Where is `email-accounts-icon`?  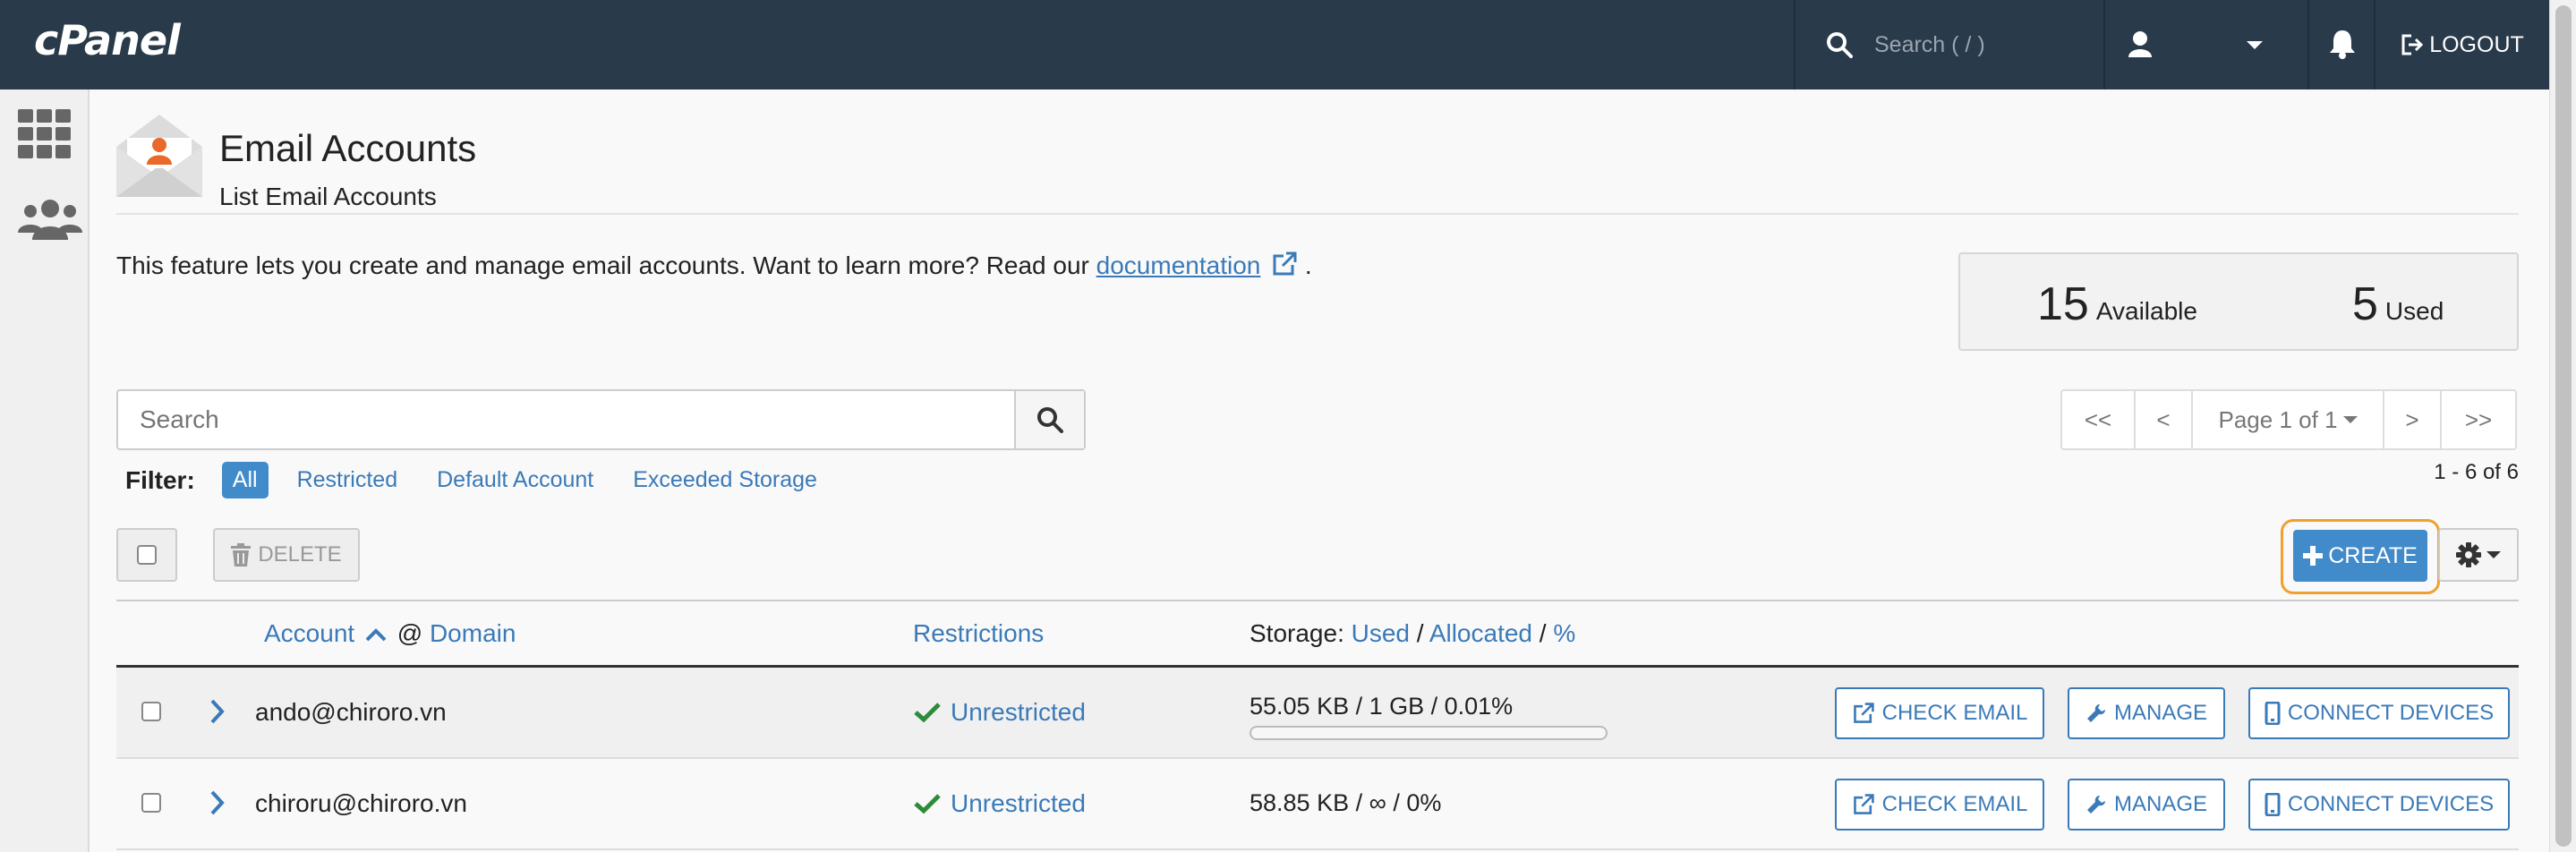 email-accounts-icon is located at coordinates (159, 156).